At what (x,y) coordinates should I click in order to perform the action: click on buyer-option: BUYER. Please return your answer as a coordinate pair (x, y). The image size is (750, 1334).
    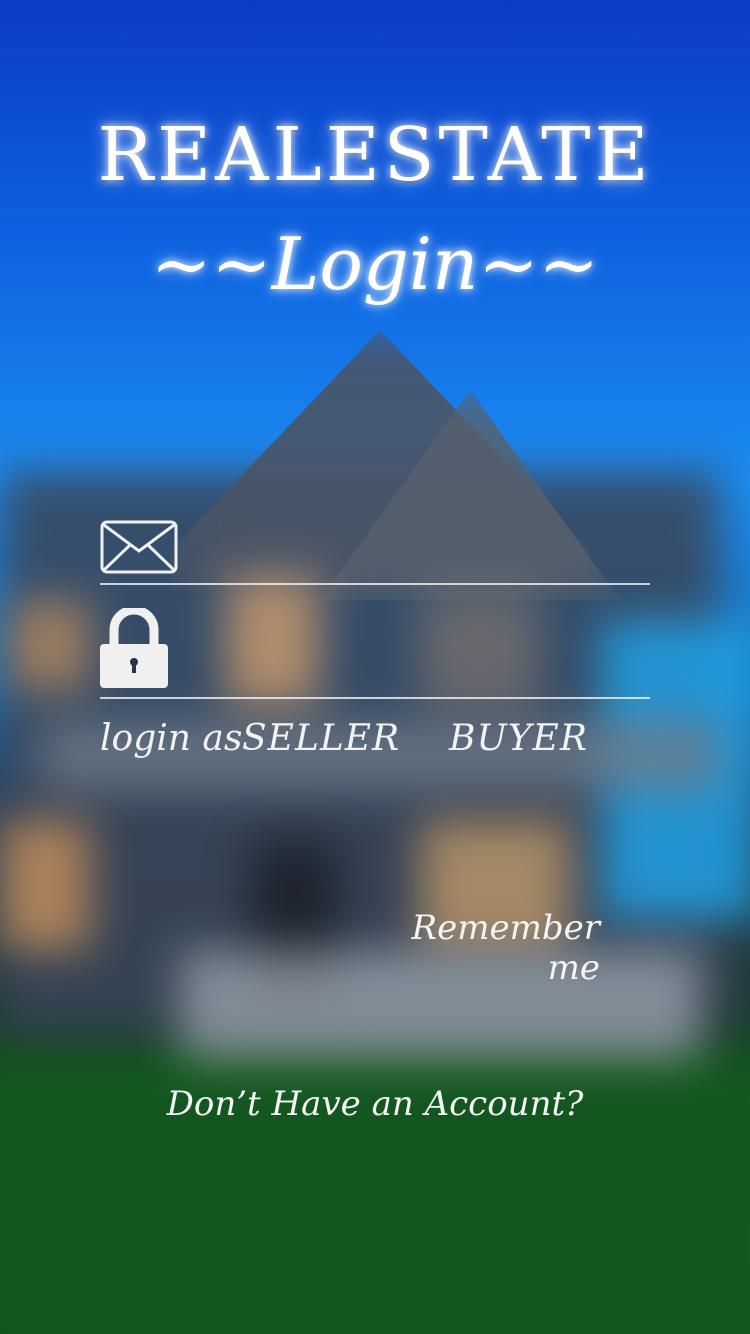
    Looking at the image, I should click on (518, 738).